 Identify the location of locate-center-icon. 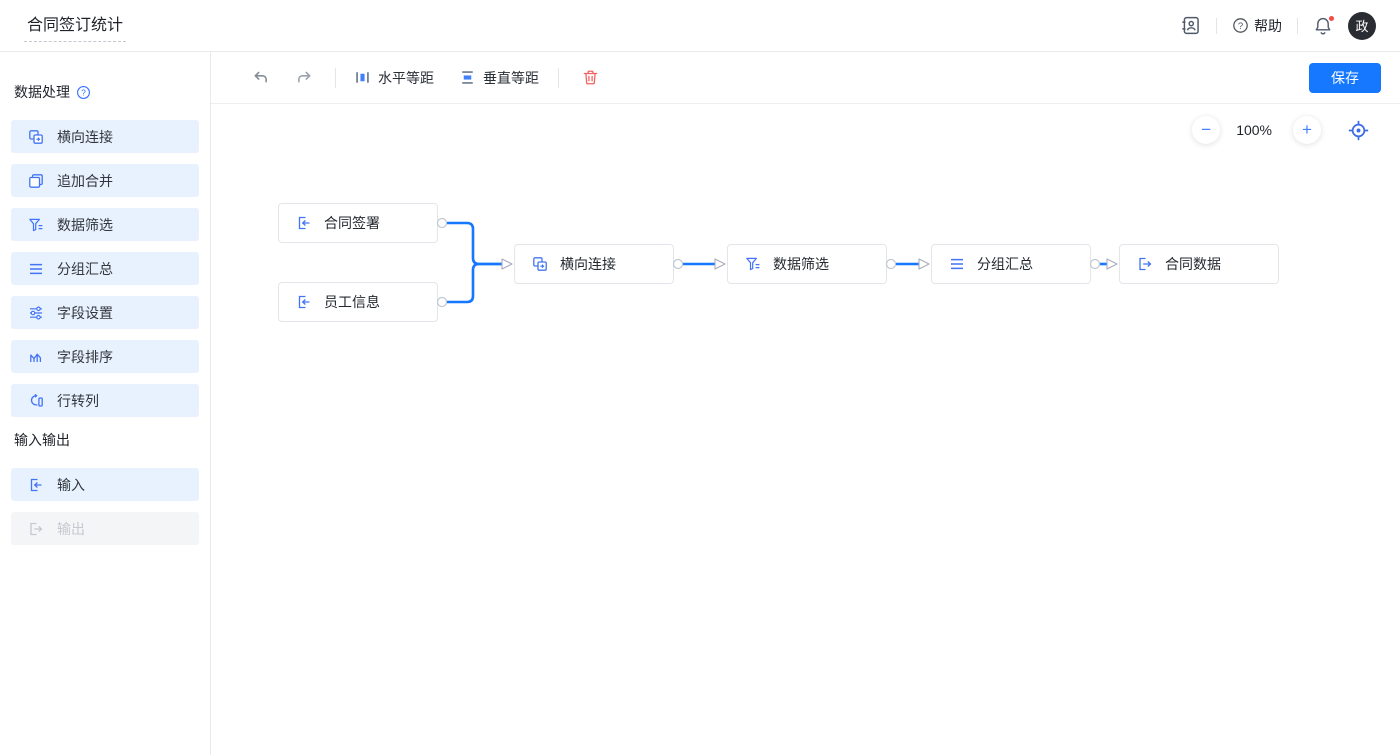
(1358, 130).